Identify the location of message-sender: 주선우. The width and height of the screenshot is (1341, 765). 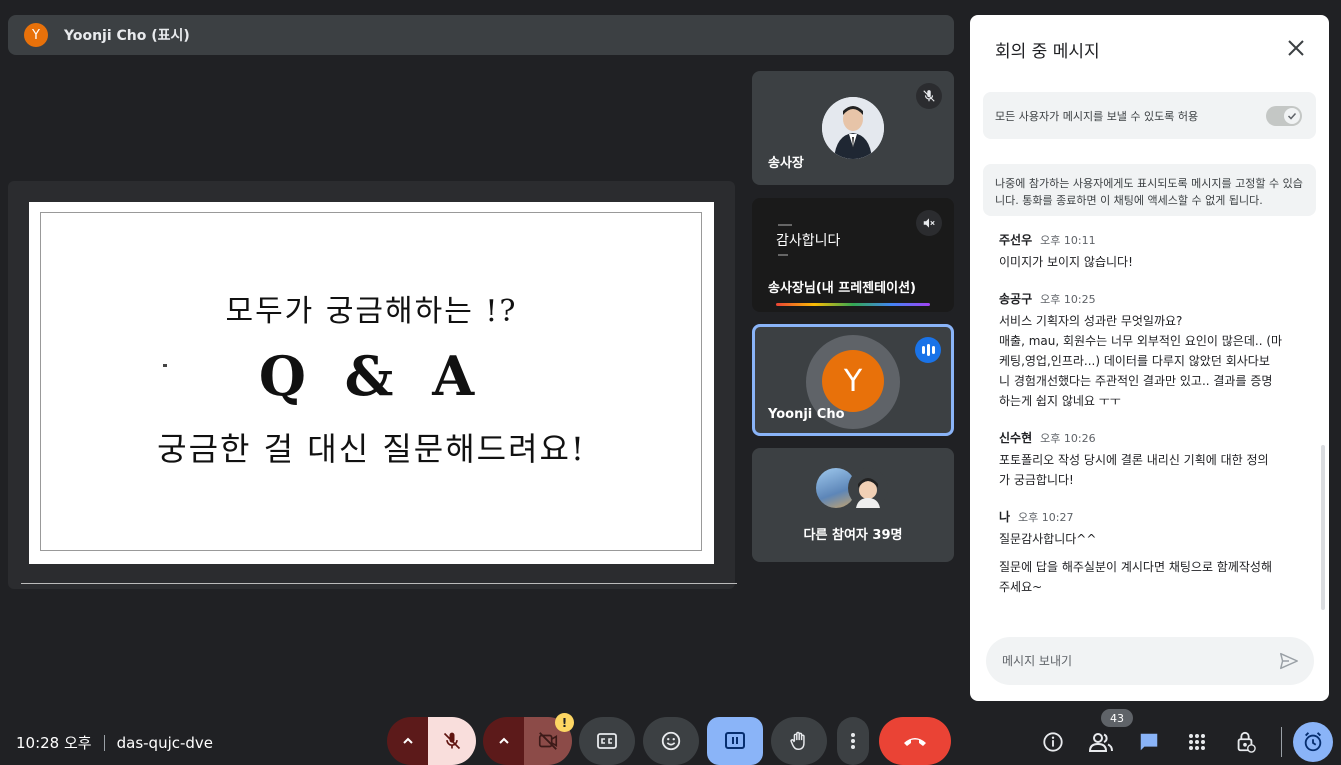
(1016, 240).